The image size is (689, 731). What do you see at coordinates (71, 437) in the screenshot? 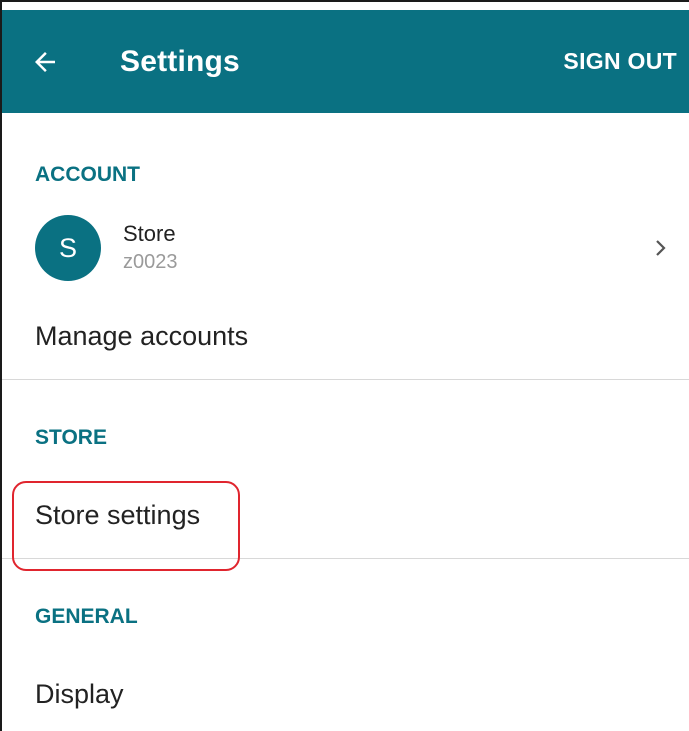
I see `section-header-store: STORE` at bounding box center [71, 437].